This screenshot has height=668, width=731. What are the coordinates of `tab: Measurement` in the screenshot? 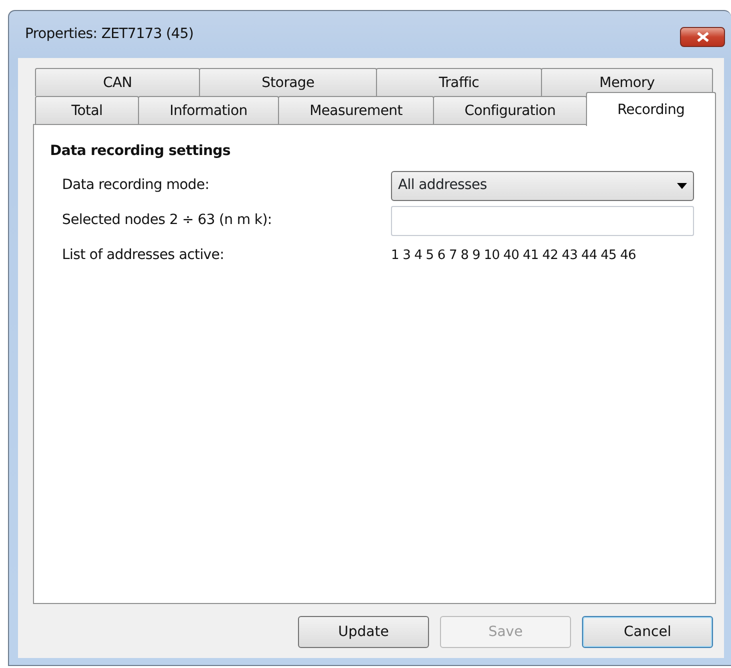 It's located at (356, 110).